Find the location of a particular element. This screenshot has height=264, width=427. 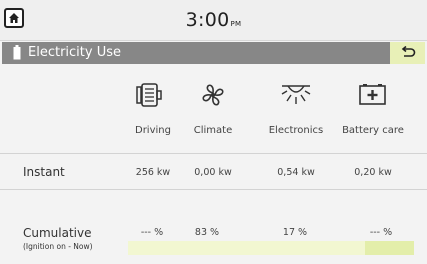

category-electronics is located at coordinates (296, 95).